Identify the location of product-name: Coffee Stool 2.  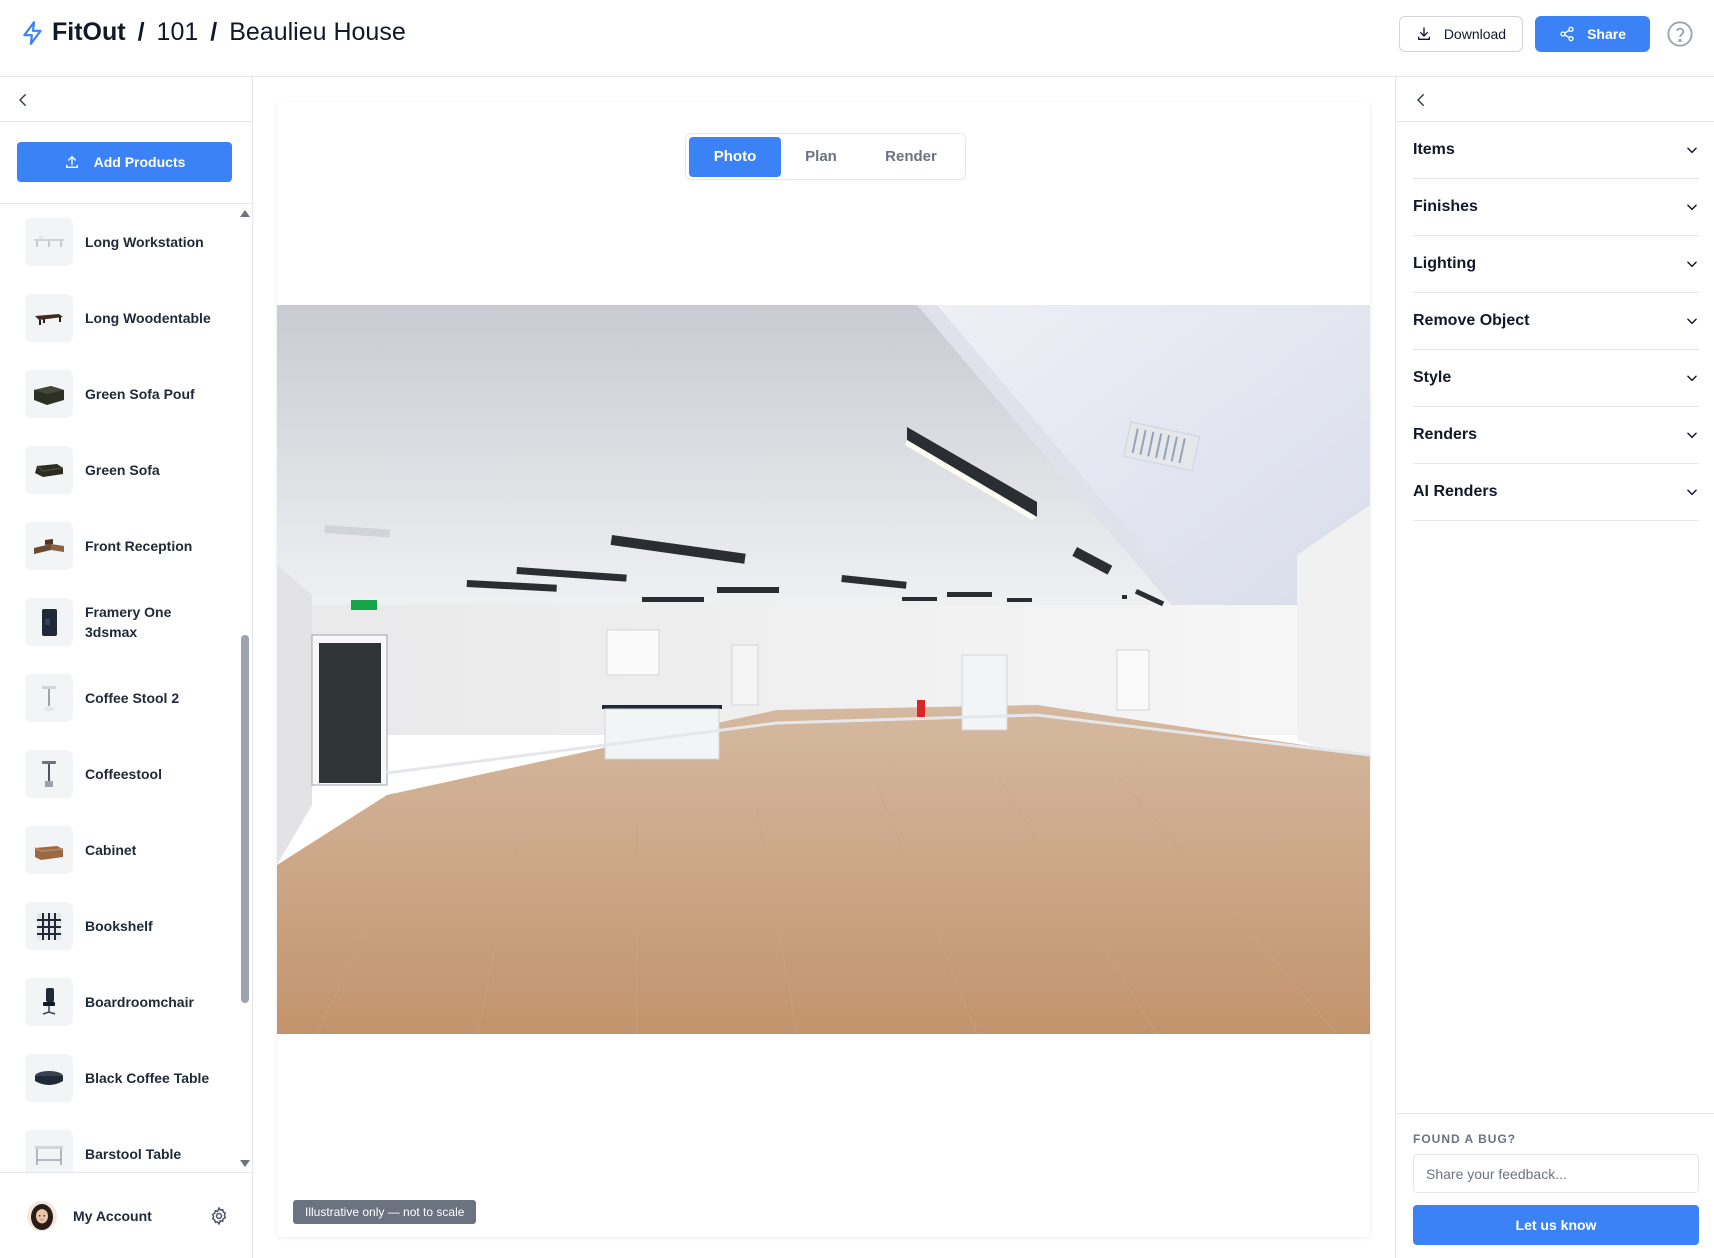
(132, 698).